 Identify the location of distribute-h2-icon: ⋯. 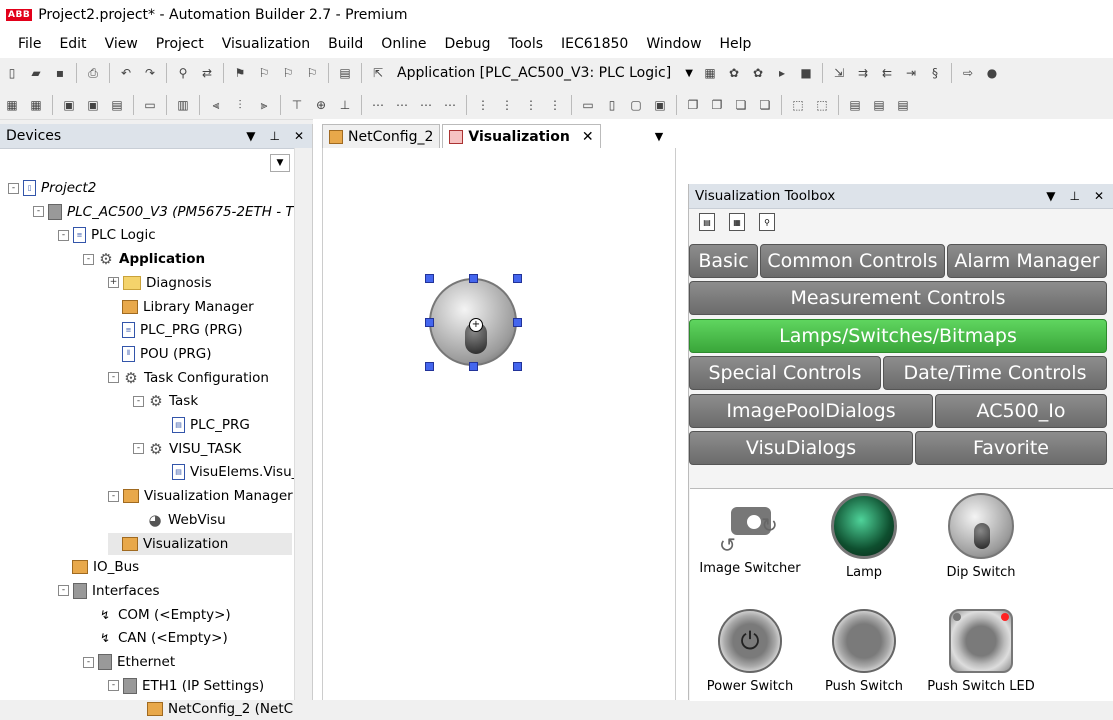
(402, 105).